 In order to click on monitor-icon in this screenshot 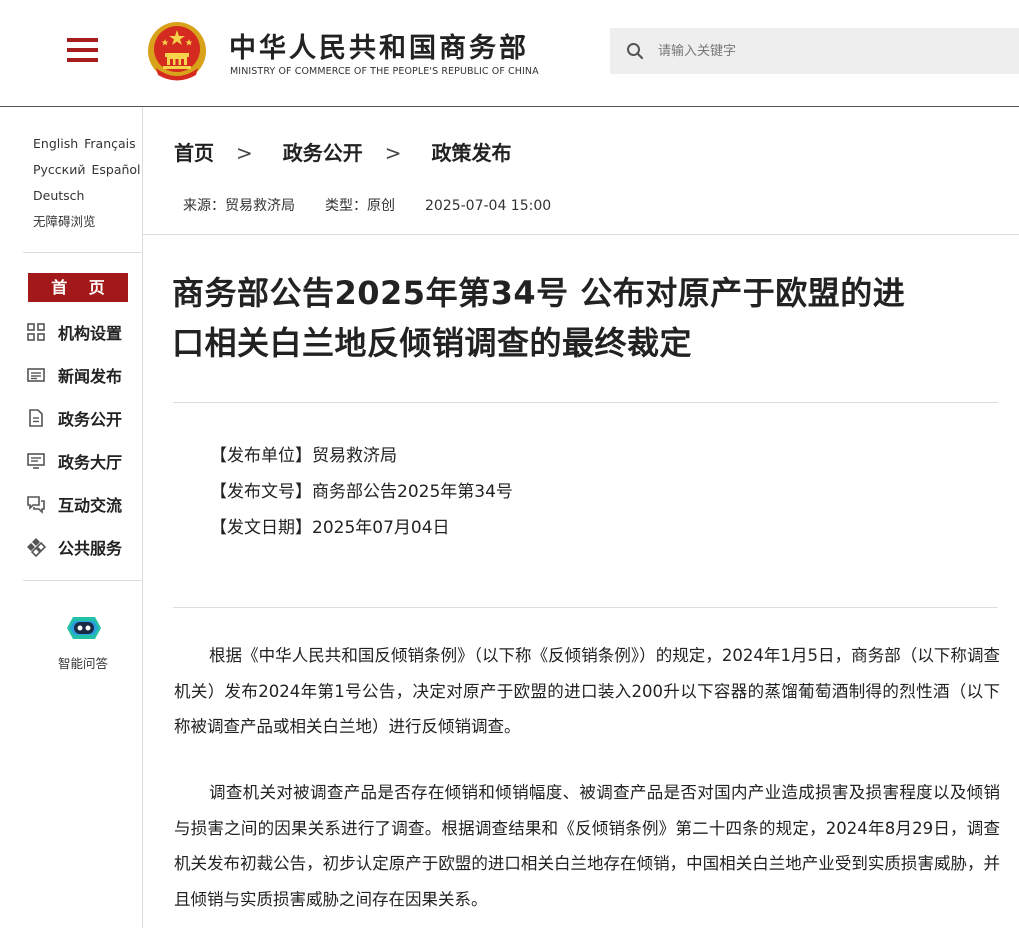, I will do `click(36, 461)`.